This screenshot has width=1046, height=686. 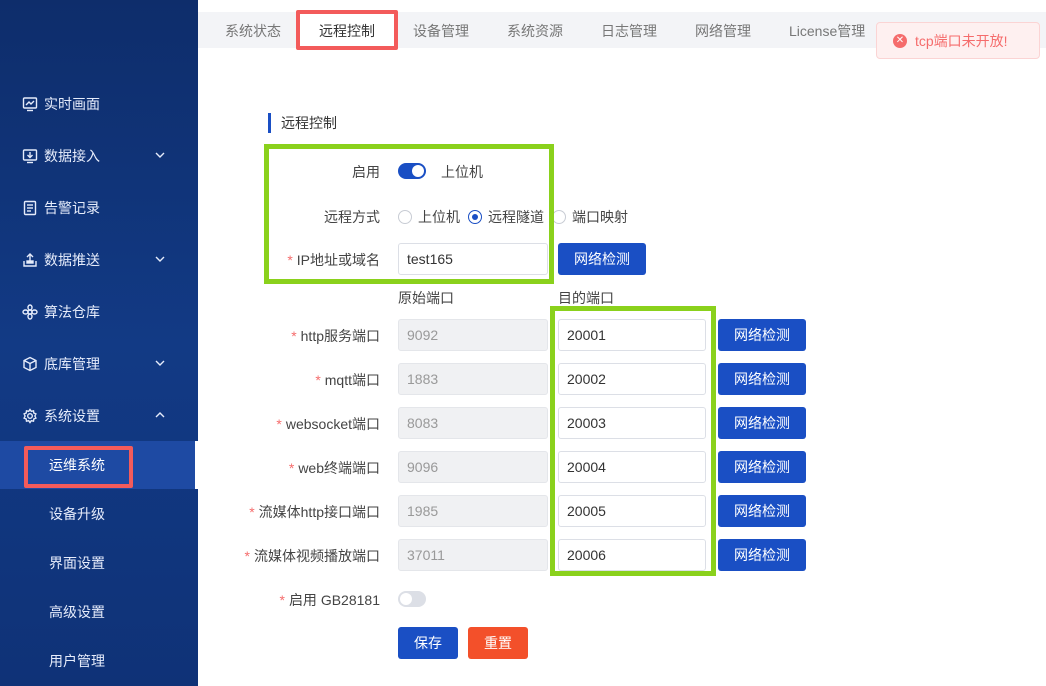 What do you see at coordinates (72, 208) in the screenshot?
I see `sidebar-item-label: 告警记录` at bounding box center [72, 208].